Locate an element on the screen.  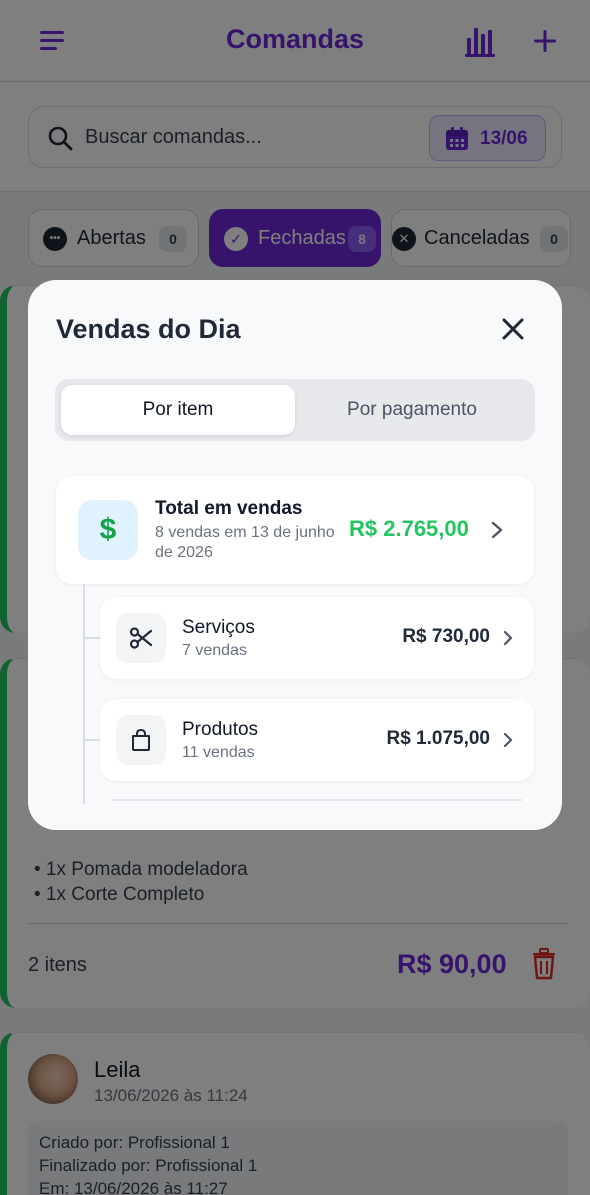
row-label: Serviços is located at coordinates (218, 627).